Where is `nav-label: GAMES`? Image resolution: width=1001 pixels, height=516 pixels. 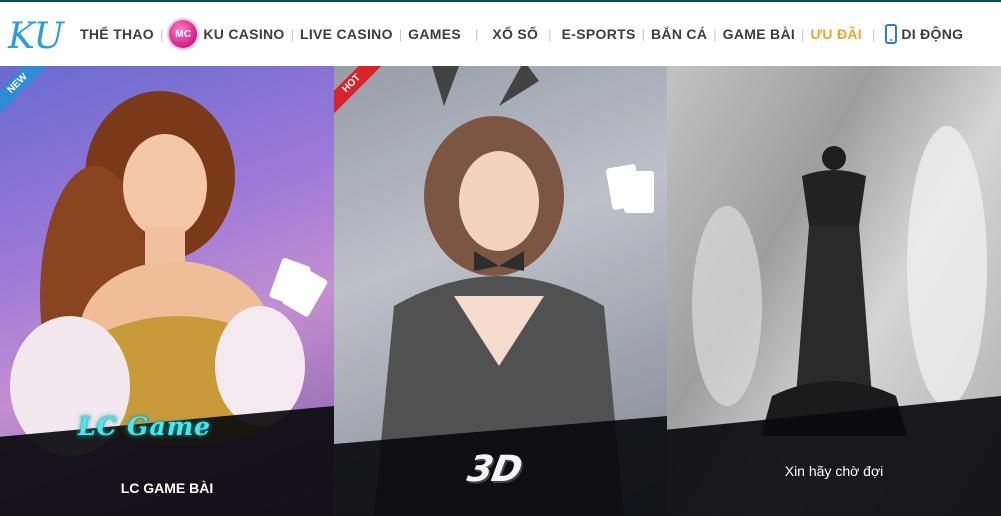 nav-label: GAMES is located at coordinates (434, 34).